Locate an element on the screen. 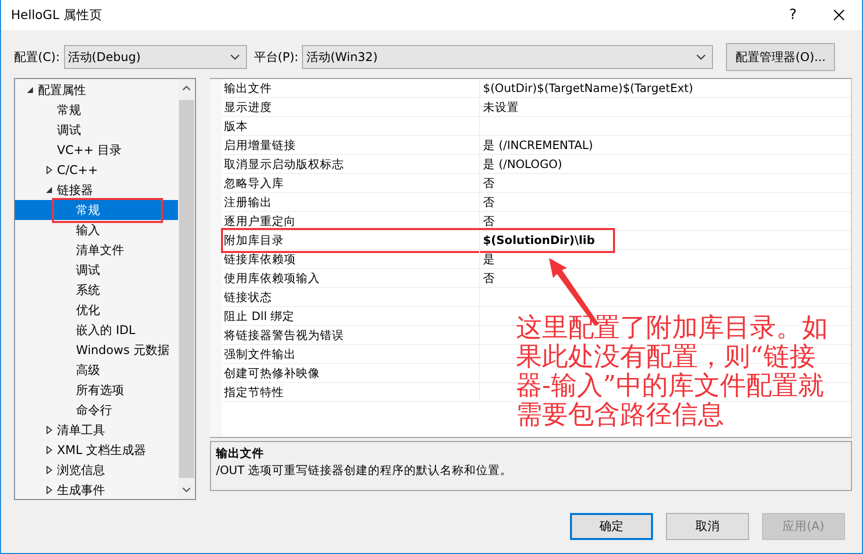 This screenshot has height=554, width=863. property-name: 取消显示启动版权标志 is located at coordinates (351, 164).